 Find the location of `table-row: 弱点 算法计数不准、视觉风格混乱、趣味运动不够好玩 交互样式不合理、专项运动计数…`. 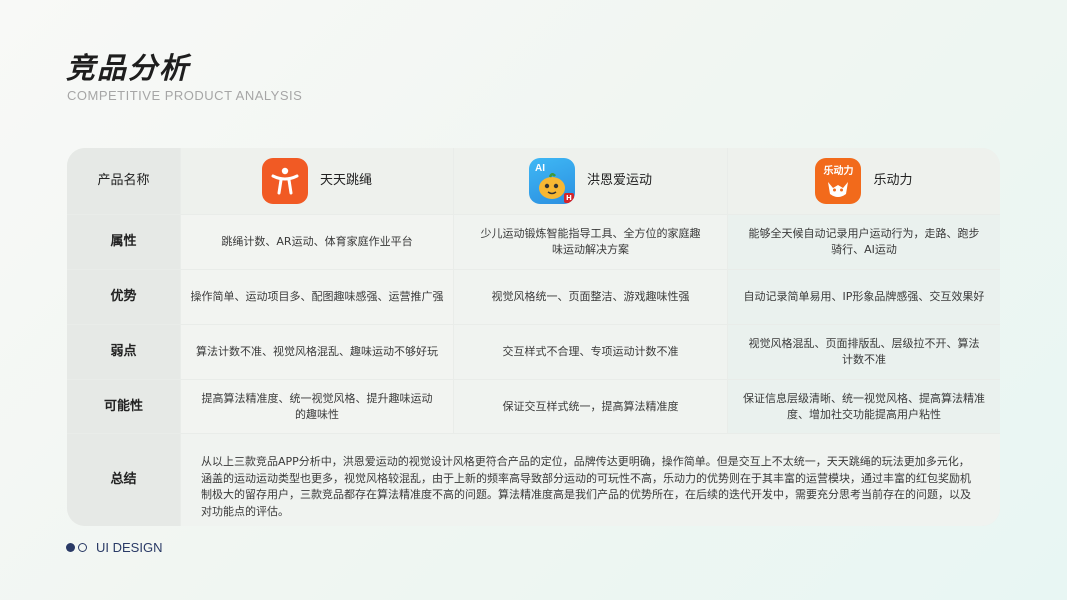

table-row: 弱点 算法计数不准、视觉风格混乱、趣味运动不够好玩 交互样式不合理、专项运动计数… is located at coordinates (533, 352).